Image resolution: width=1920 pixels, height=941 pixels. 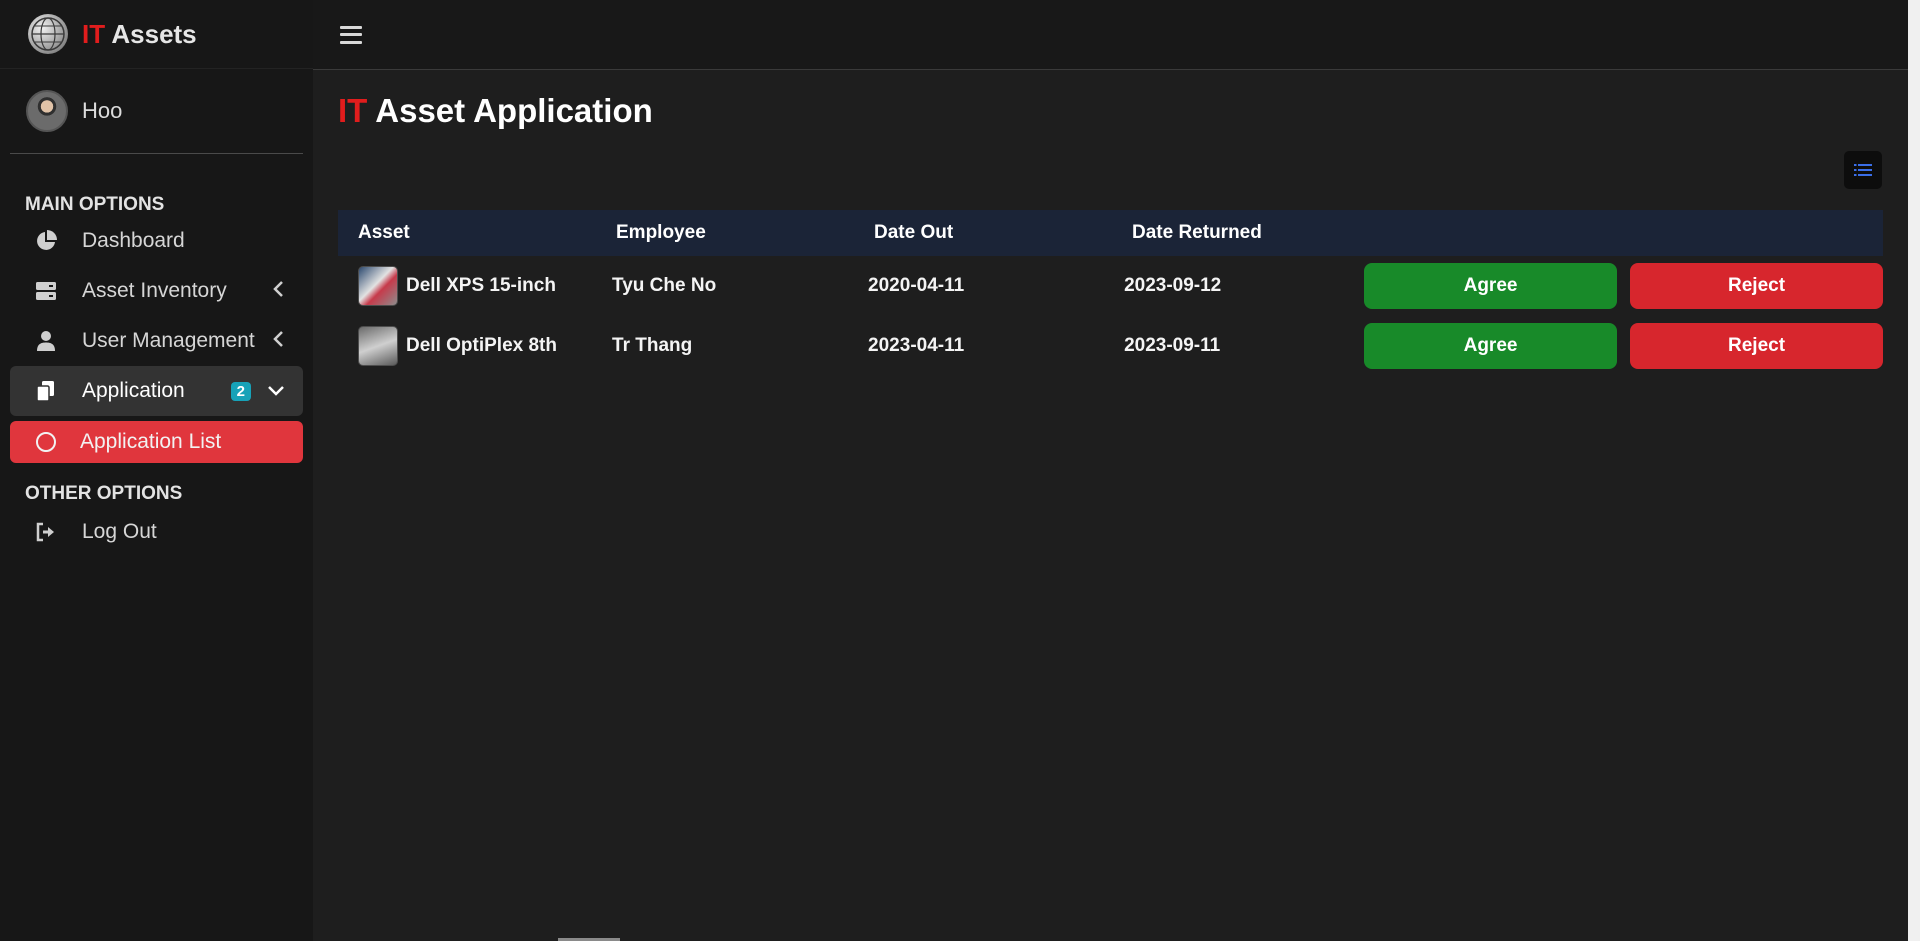 I want to click on vertical-scrollbar, so click(x=1914, y=470).